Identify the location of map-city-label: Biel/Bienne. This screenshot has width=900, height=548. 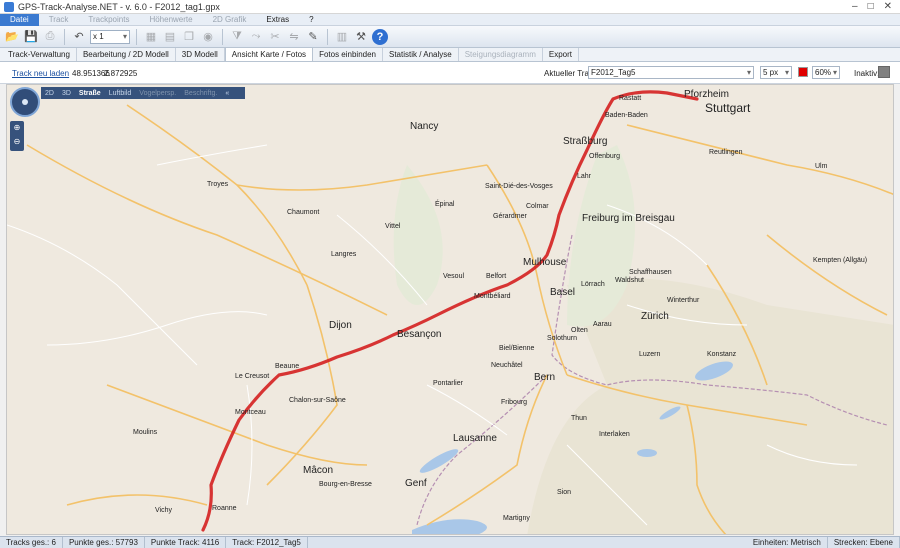
(517, 348).